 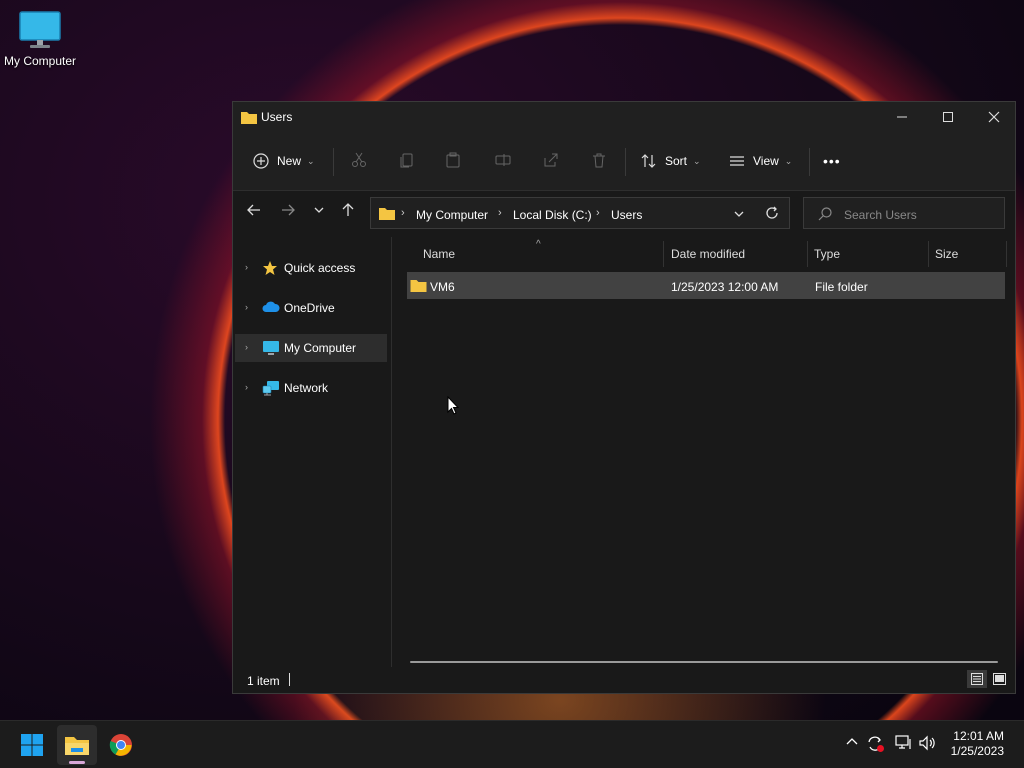 I want to click on sidebar-item-my-computer: › My Computer, so click(x=311, y=348).